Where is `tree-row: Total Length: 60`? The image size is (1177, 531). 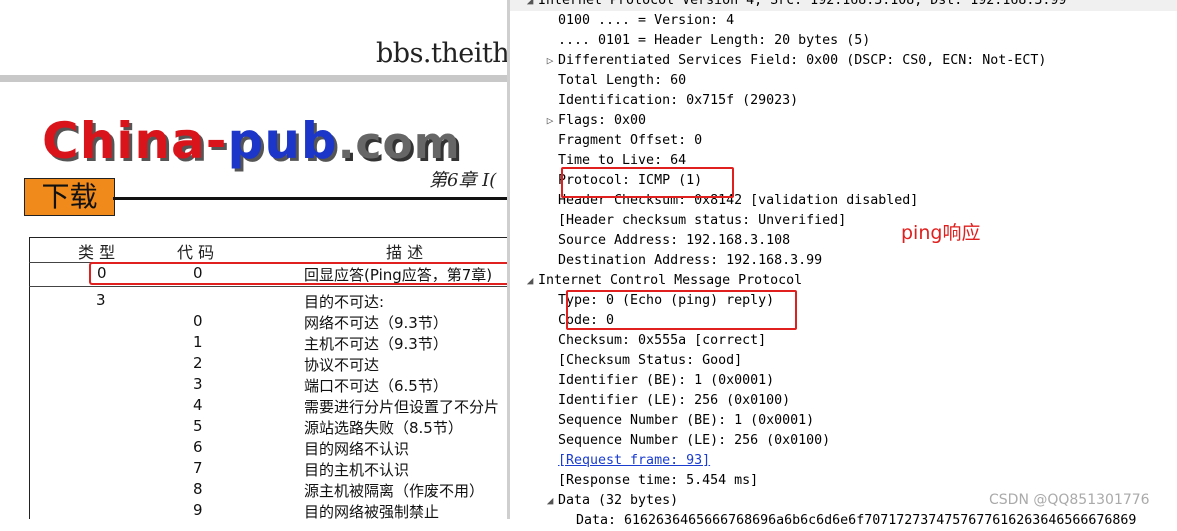
tree-row: Total Length: 60 is located at coordinates (598, 81).